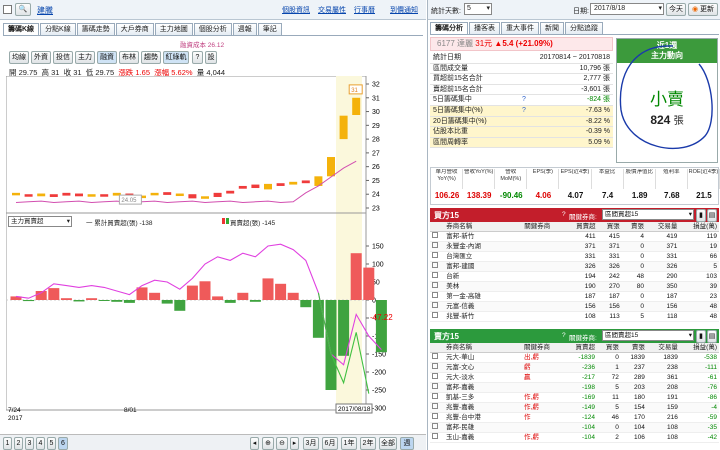 The height and width of the screenshot is (450, 720). I want to click on scroll-right-icon: ▸, so click(294, 443).